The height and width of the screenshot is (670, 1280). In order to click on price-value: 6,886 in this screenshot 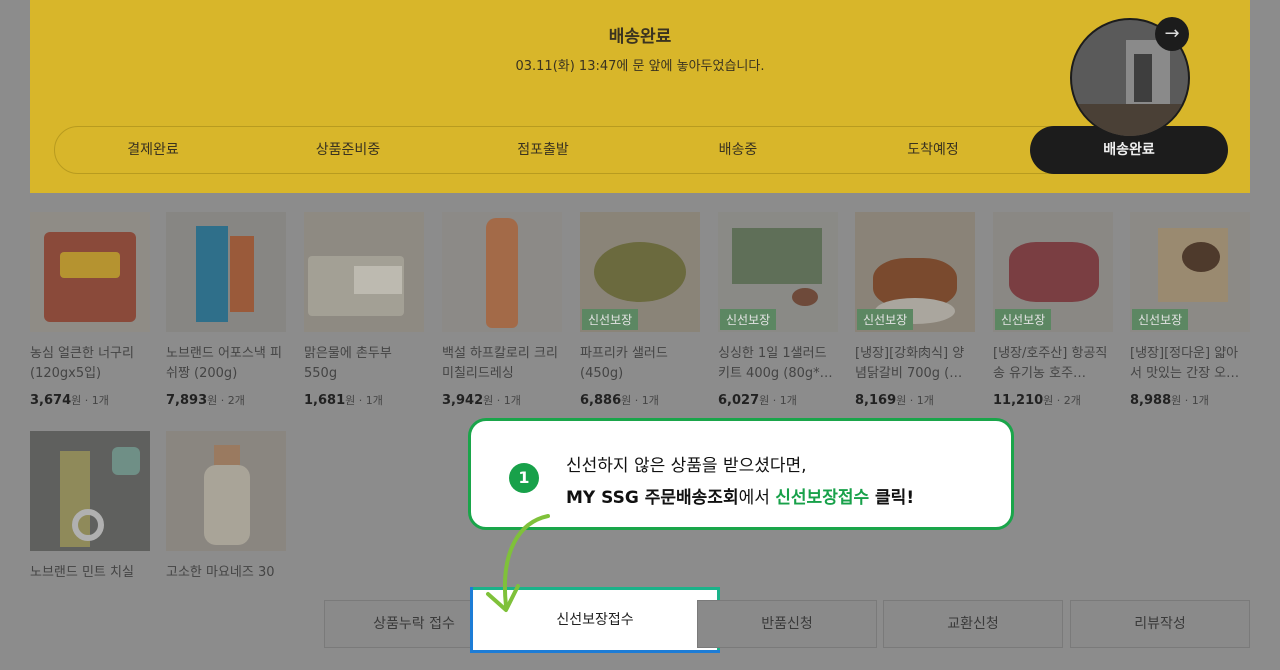, I will do `click(601, 400)`.